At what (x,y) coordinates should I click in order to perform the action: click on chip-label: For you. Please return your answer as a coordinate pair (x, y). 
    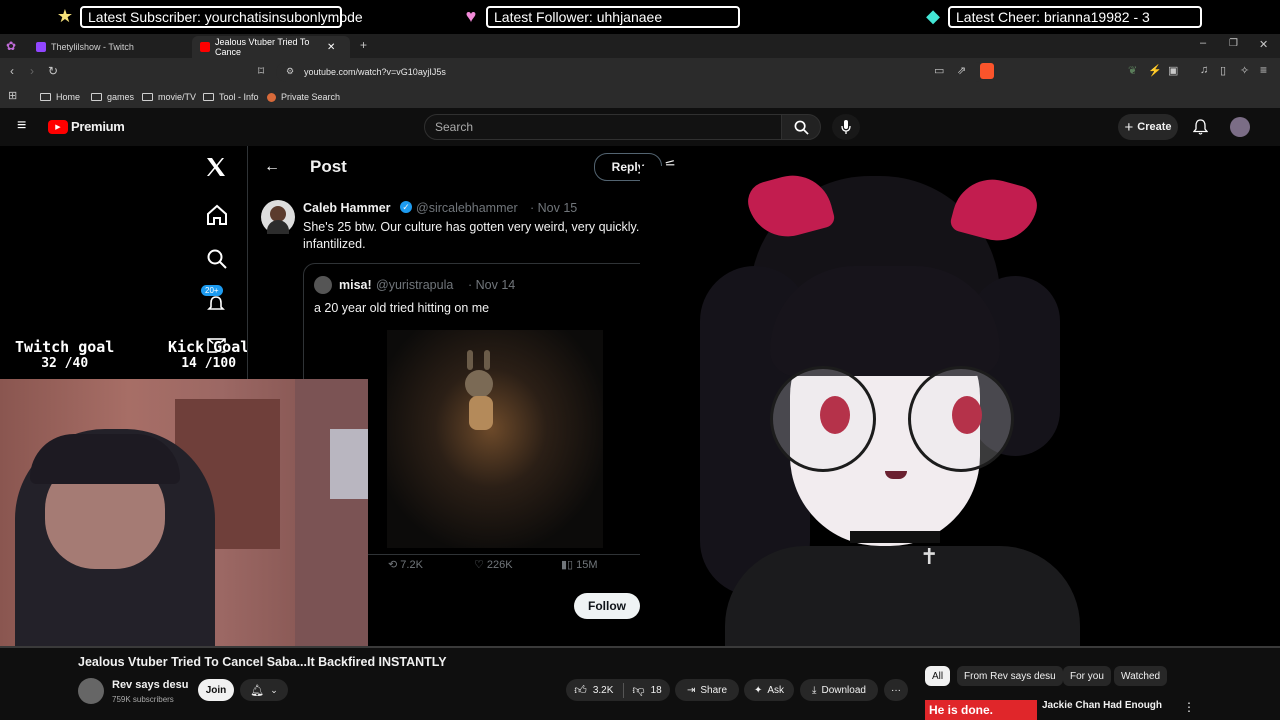
    Looking at the image, I should click on (1087, 676).